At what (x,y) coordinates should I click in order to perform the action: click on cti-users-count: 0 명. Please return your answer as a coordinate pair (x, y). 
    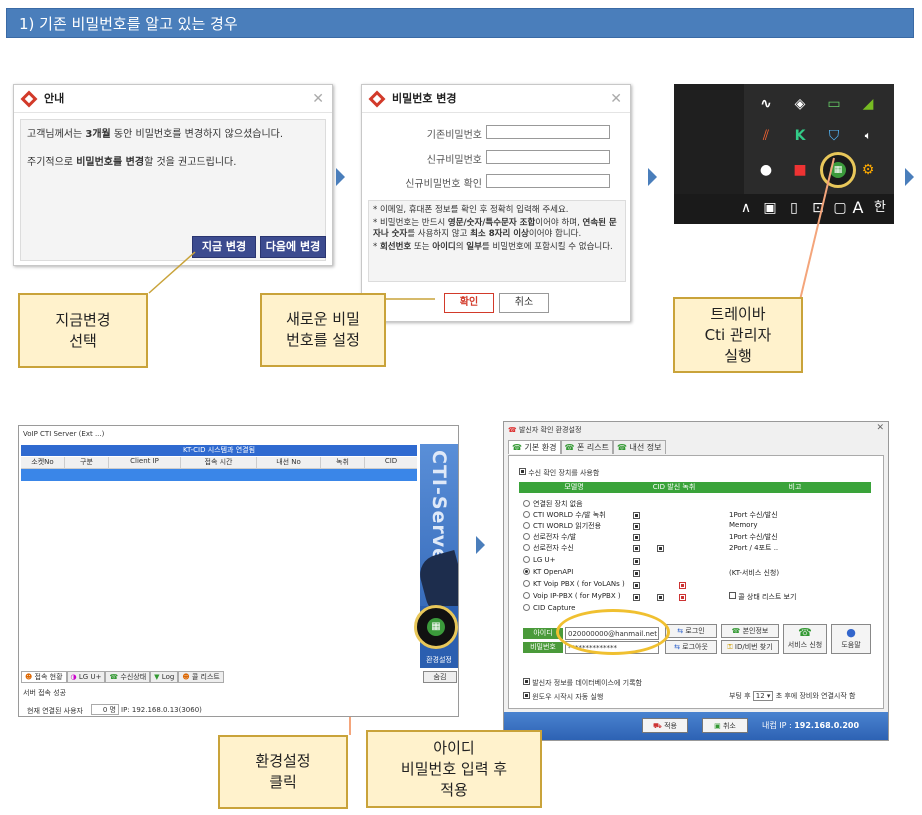
    Looking at the image, I should click on (105, 709).